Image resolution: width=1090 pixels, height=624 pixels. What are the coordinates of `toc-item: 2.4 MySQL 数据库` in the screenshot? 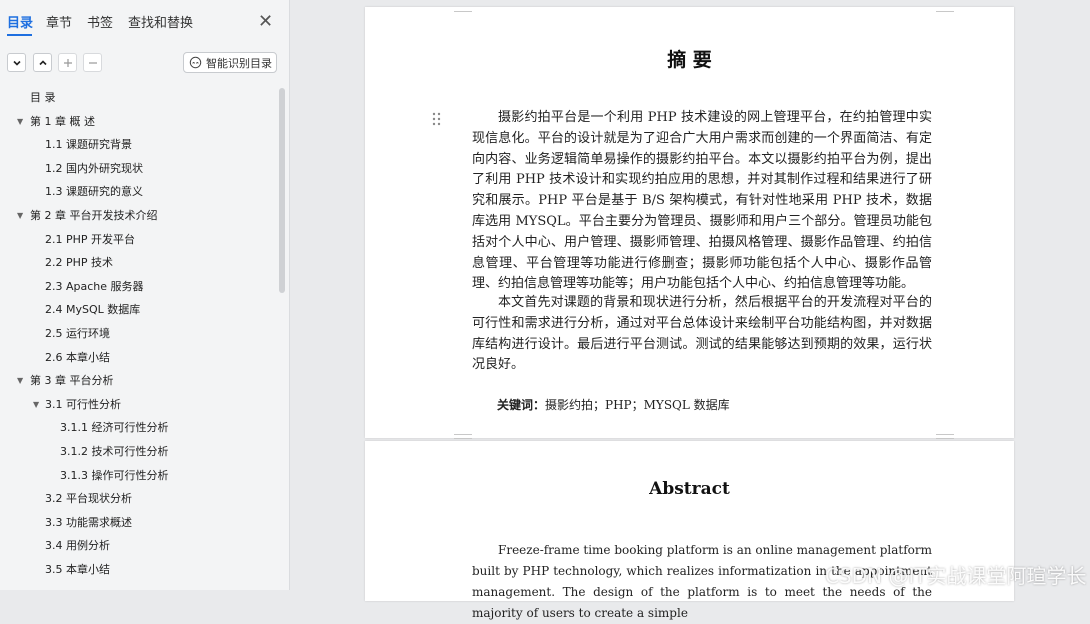 It's located at (139, 310).